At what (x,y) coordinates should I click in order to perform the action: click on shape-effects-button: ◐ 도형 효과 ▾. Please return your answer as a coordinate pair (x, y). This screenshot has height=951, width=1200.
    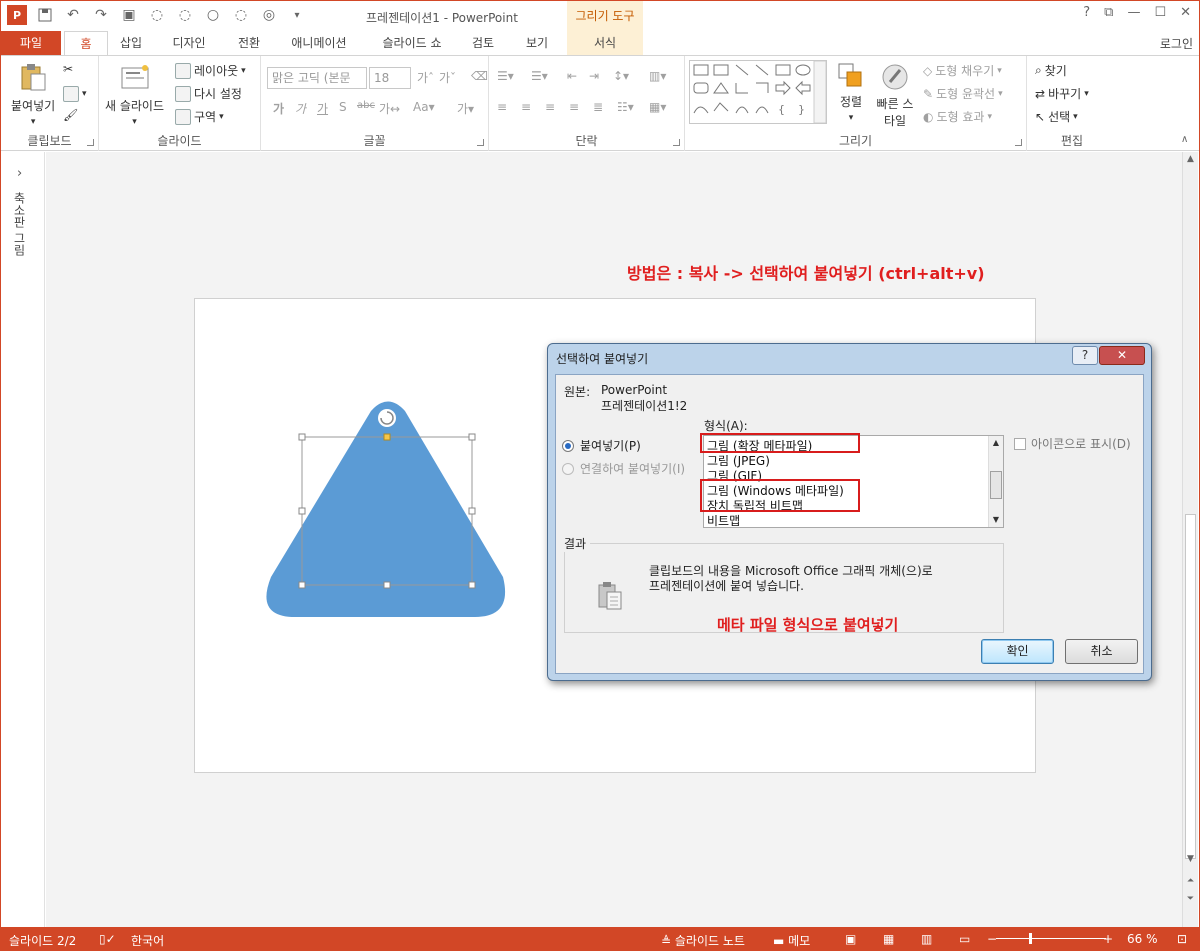
    Looking at the image, I should click on (957, 116).